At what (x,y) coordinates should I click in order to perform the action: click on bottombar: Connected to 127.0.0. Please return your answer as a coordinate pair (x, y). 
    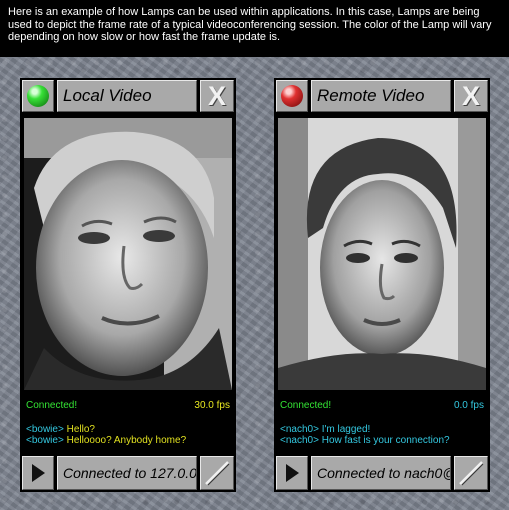
    Looking at the image, I should click on (128, 473).